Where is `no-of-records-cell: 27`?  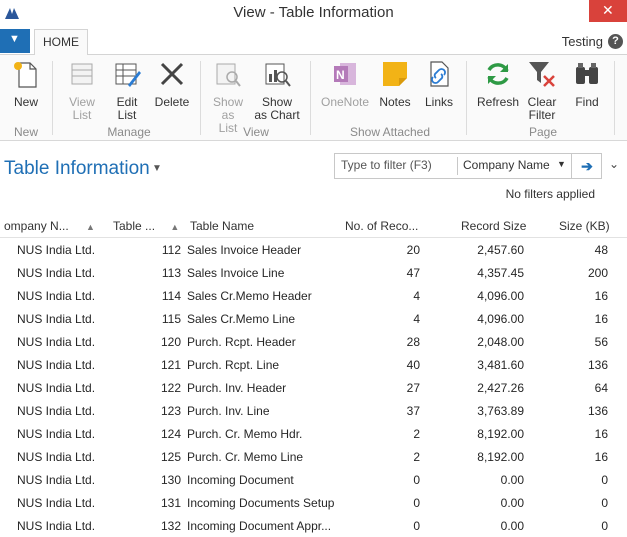 no-of-records-cell: 27 is located at coordinates (413, 388).